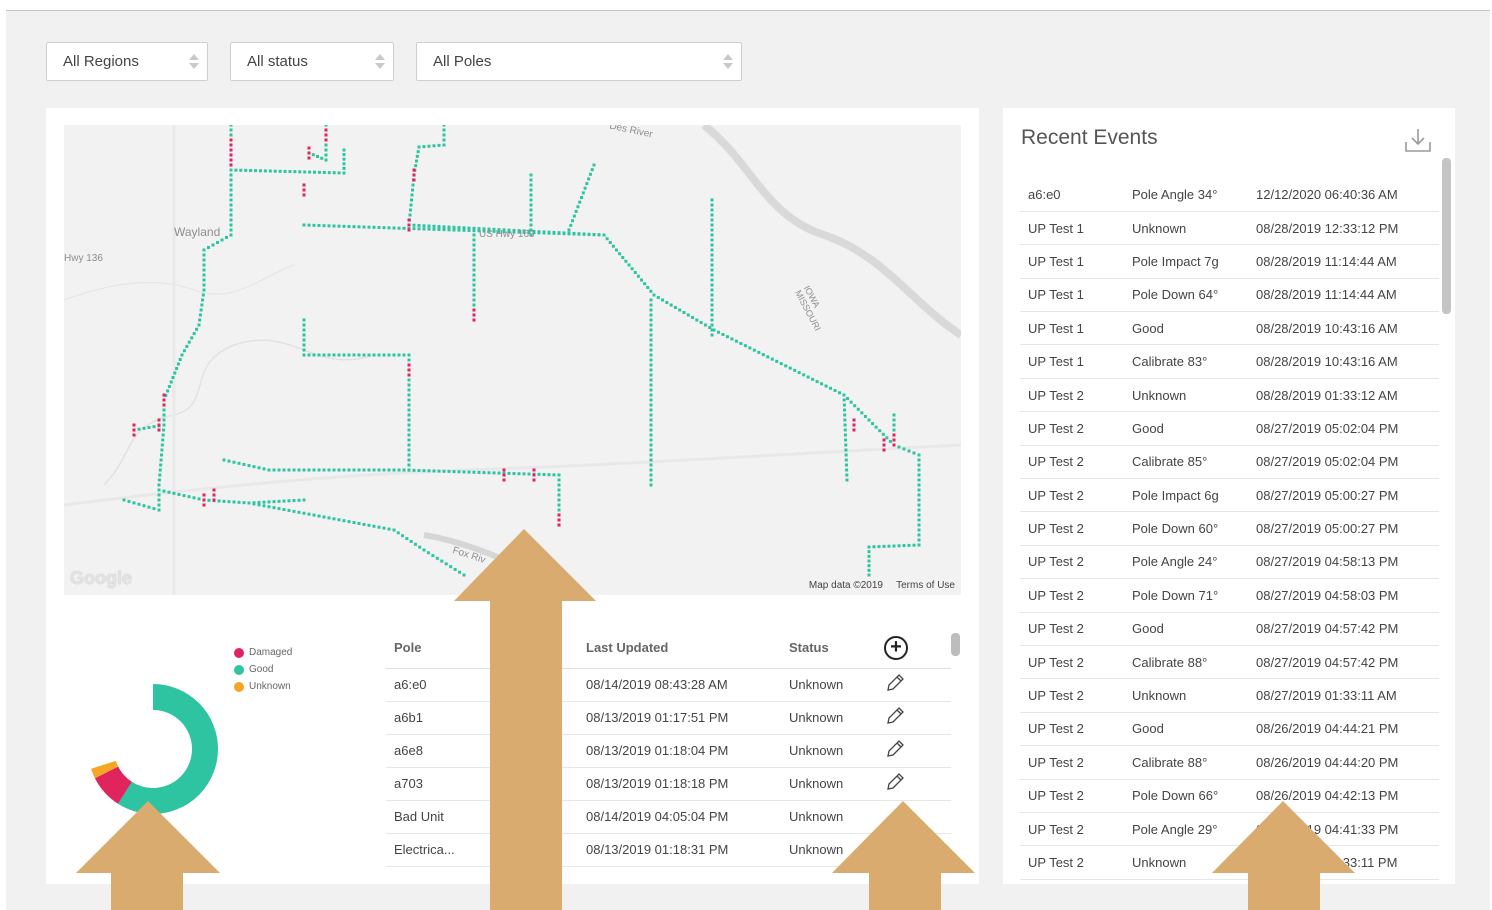 The image size is (1492, 910). Describe the element at coordinates (579, 61) in the screenshot. I see `poles-select: All Poles` at that location.